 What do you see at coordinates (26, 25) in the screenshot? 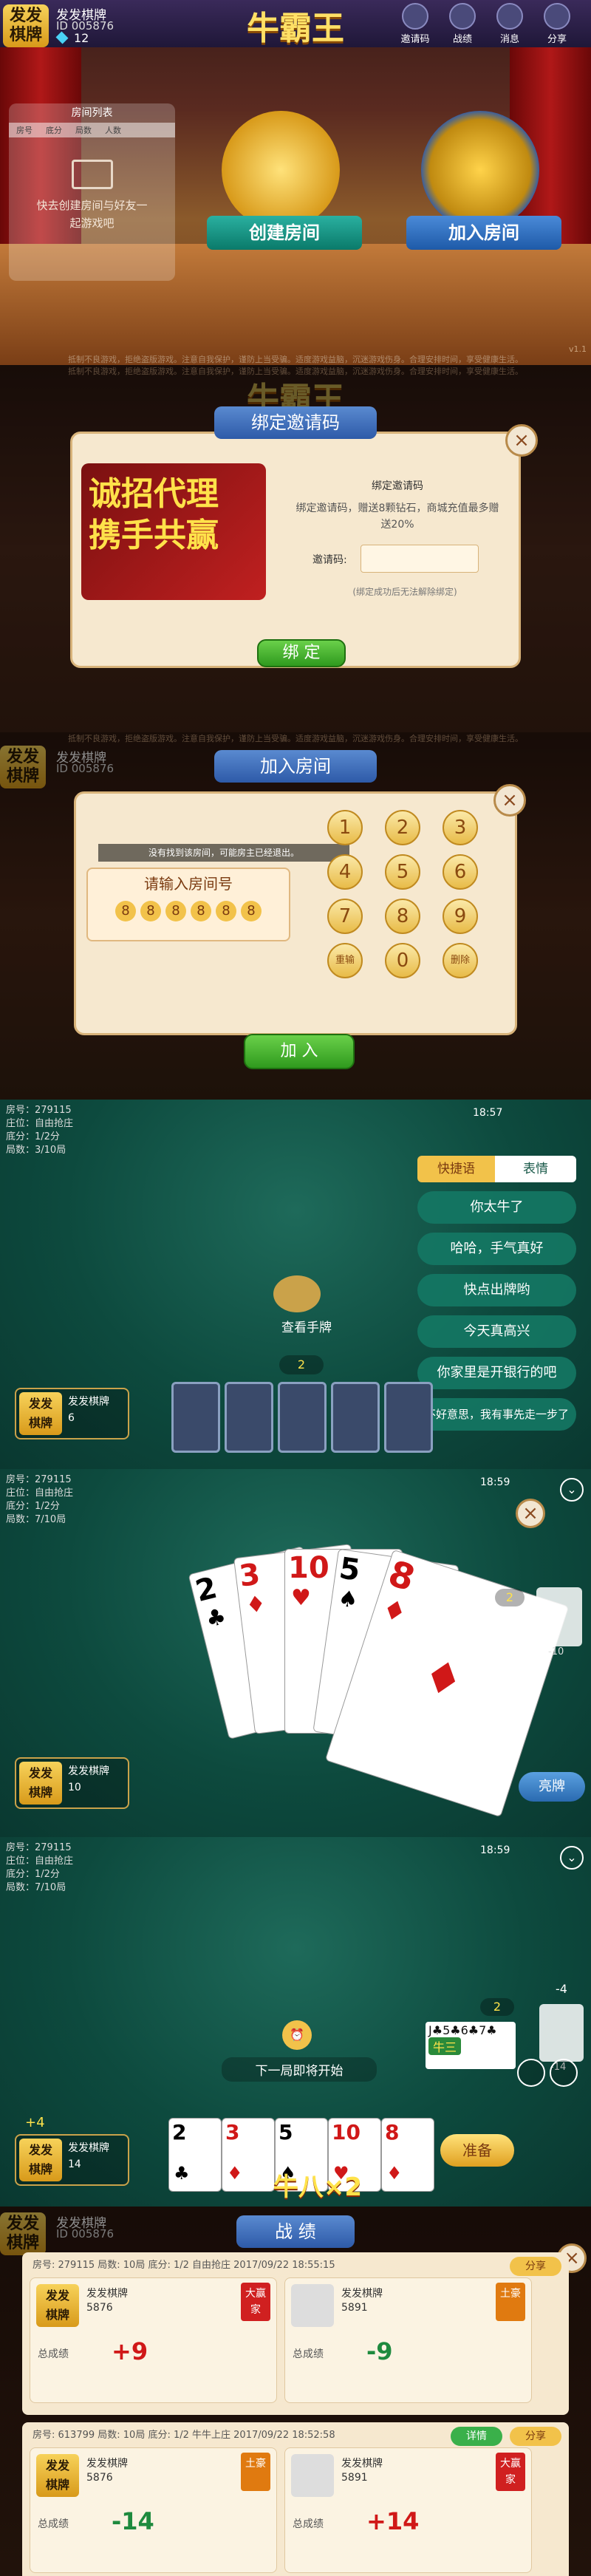
I see `app-logo: 发发 棋牌` at bounding box center [26, 25].